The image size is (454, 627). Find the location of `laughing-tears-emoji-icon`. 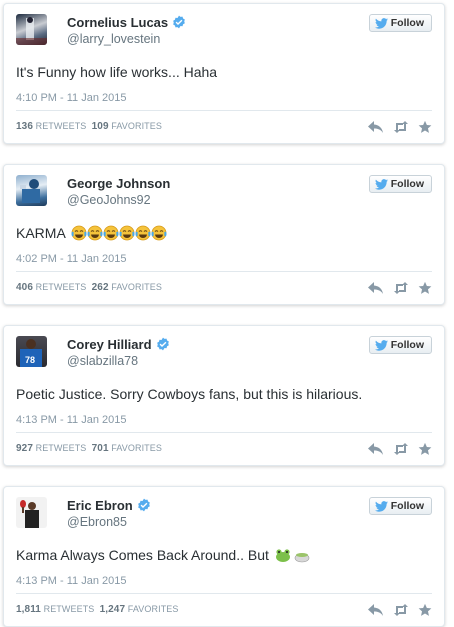

laughing-tears-emoji-icon is located at coordinates (119, 233).